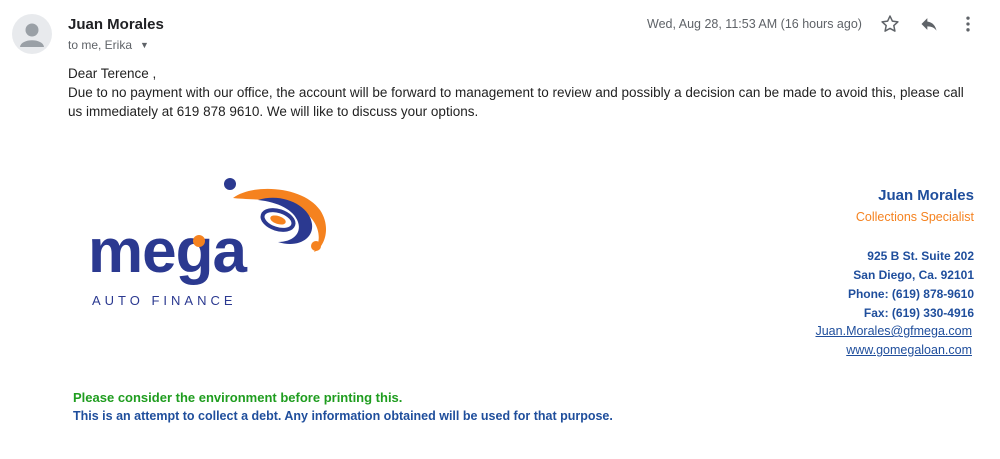 The width and height of the screenshot is (1000, 459). I want to click on recipients-label: to me, Erika, so click(100, 45).